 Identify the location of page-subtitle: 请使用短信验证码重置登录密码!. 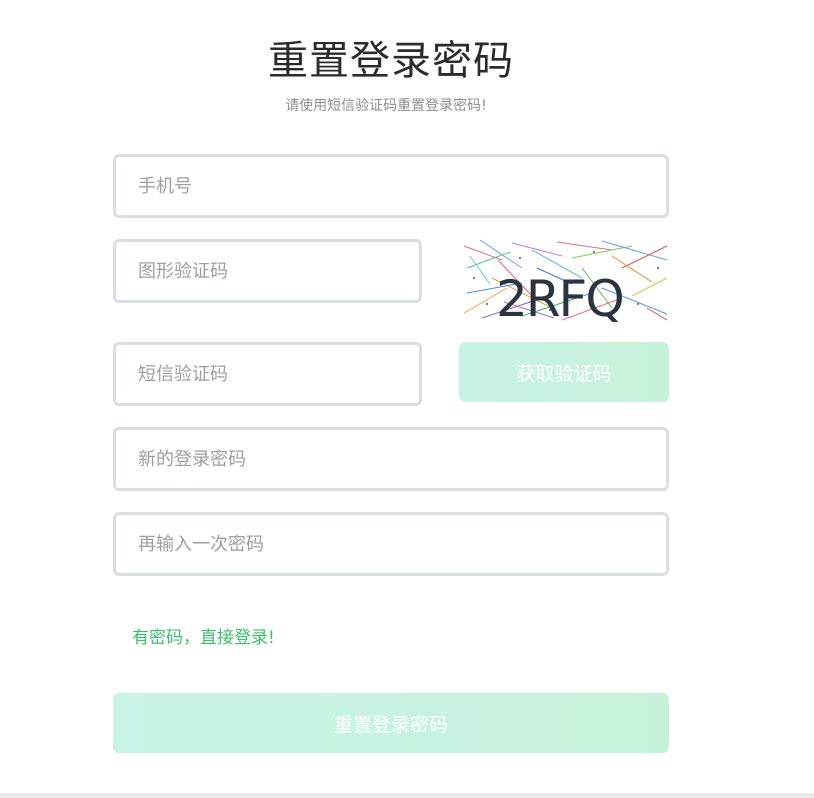
(386, 106).